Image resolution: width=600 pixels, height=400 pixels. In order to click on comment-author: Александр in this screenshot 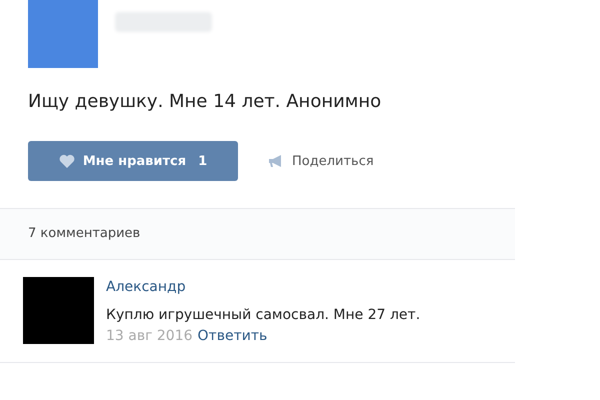, I will do `click(263, 287)`.